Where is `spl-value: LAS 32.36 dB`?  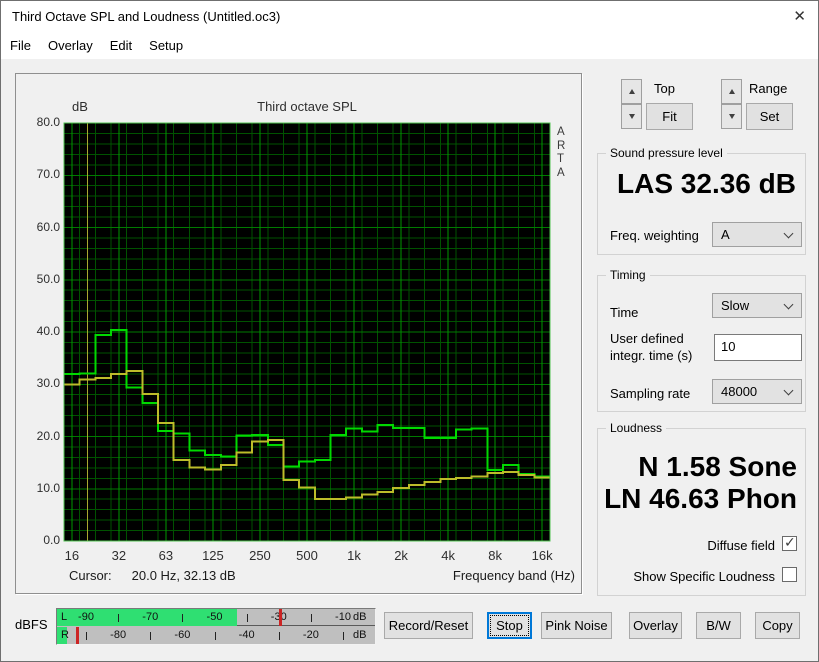
spl-value: LAS 32.36 dB is located at coordinates (706, 183).